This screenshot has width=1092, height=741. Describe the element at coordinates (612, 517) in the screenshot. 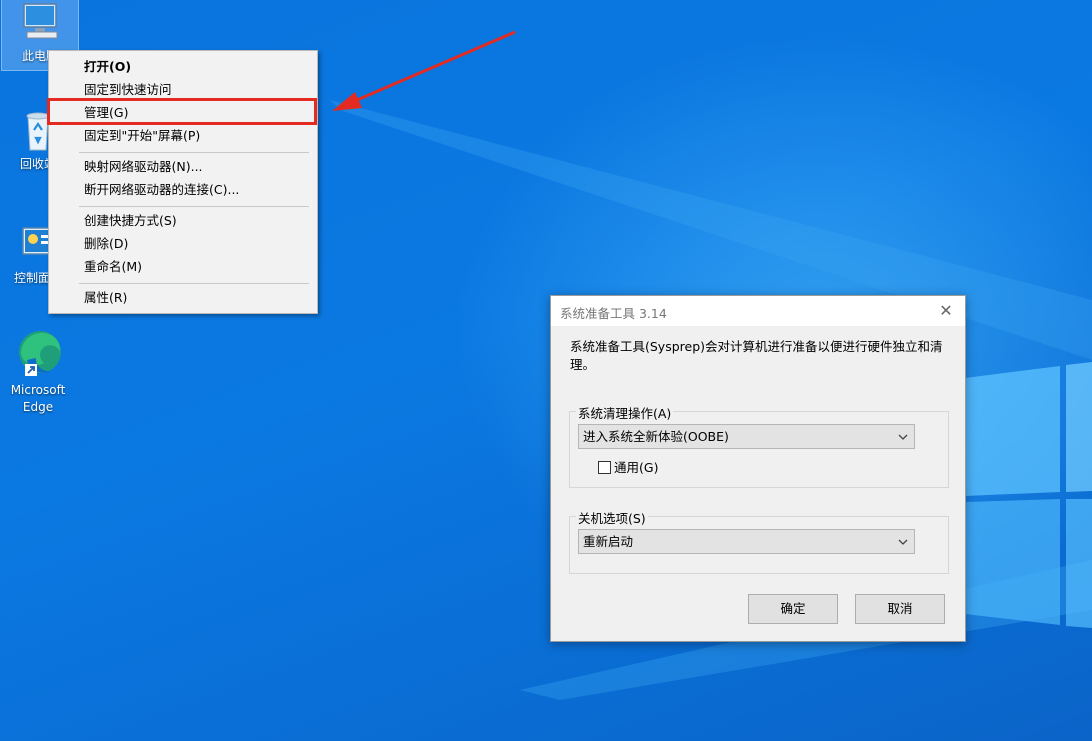

I see `shutdown-options-legend: 关机选项(S)` at that location.